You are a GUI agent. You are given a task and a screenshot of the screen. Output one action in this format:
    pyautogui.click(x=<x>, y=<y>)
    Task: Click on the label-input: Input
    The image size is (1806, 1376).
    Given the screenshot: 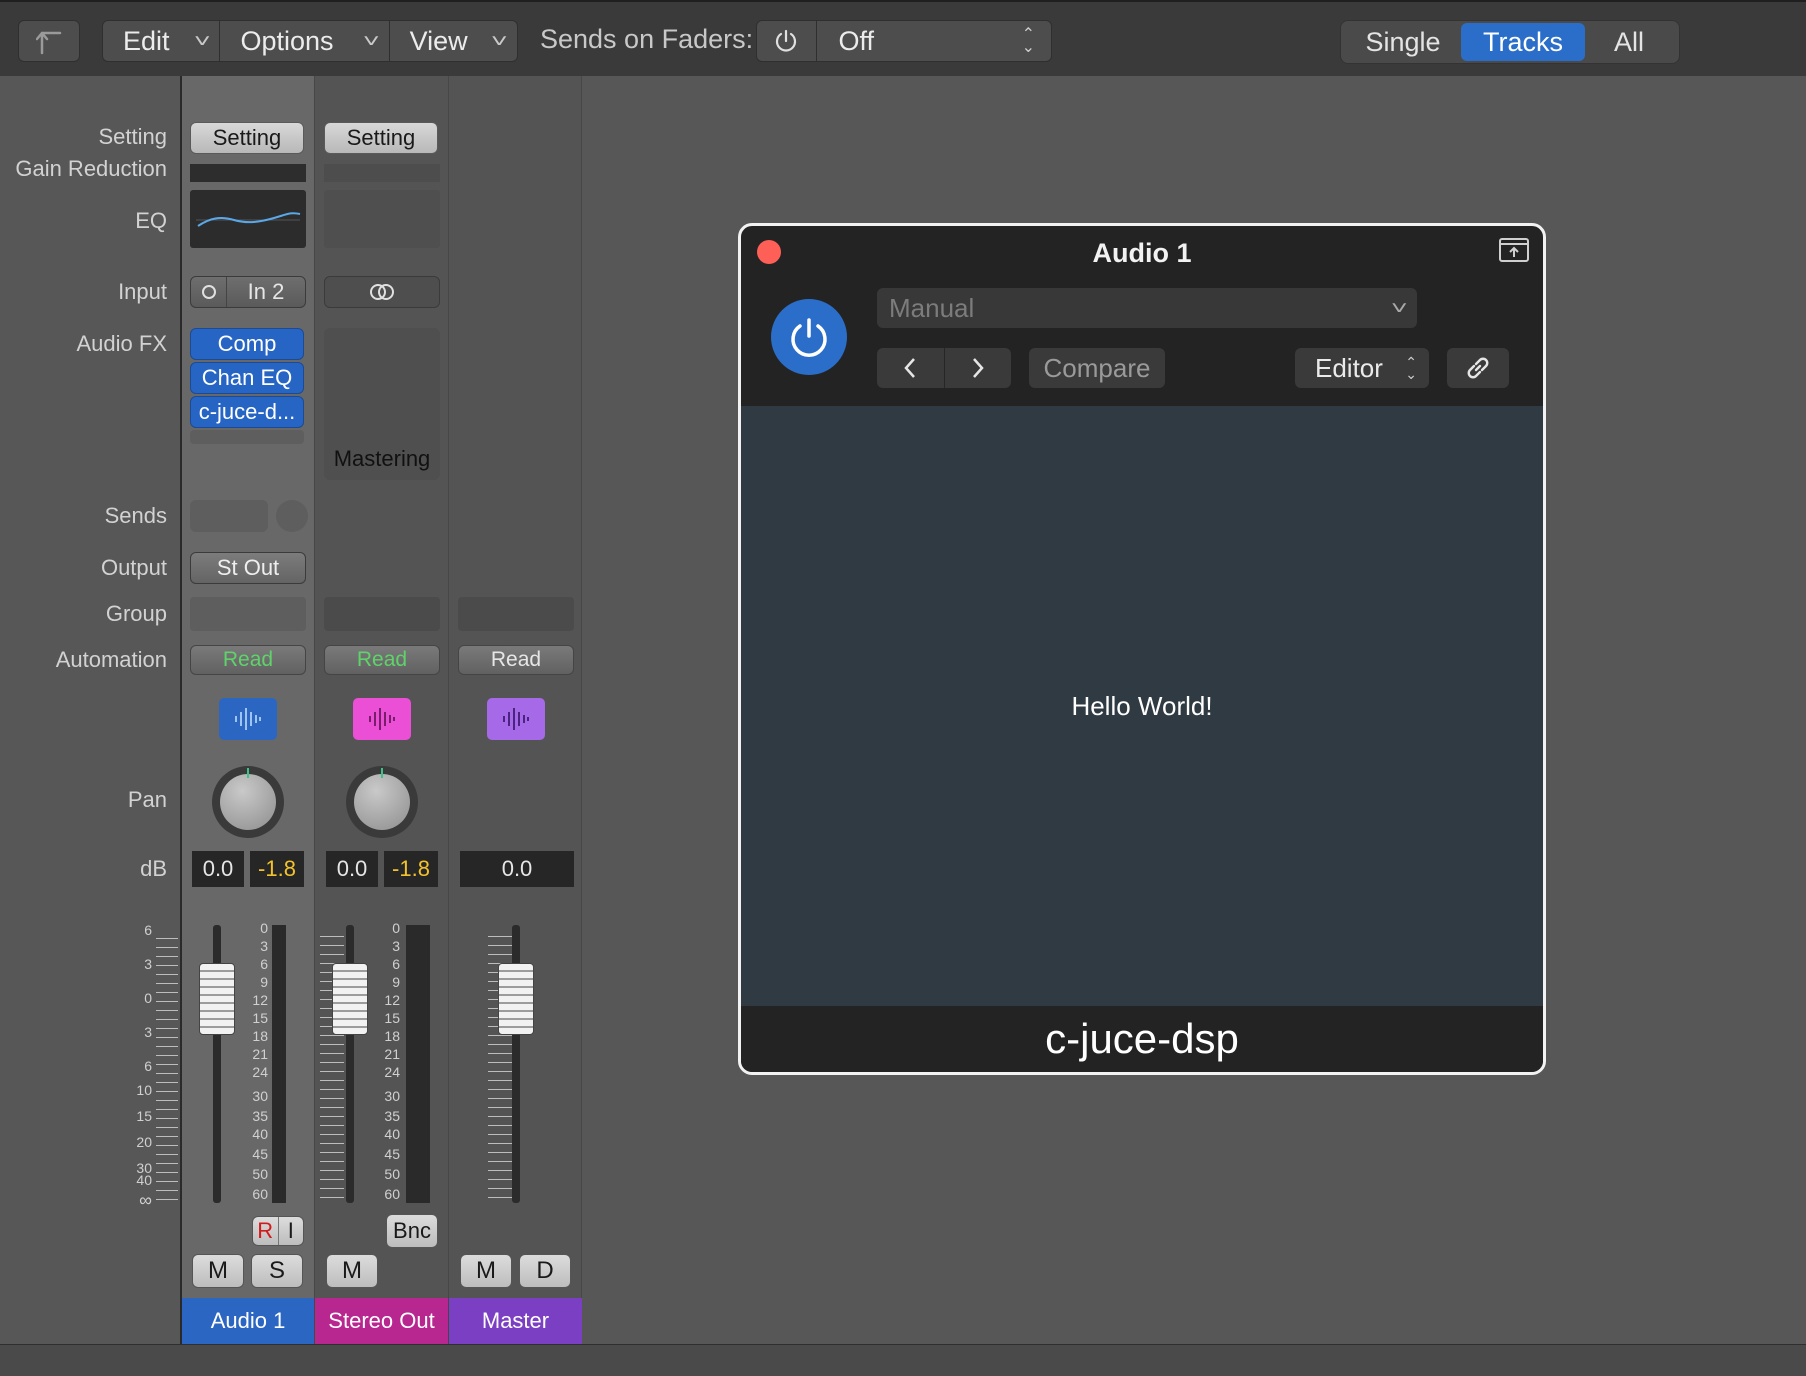 What is the action you would take?
    pyautogui.click(x=142, y=291)
    